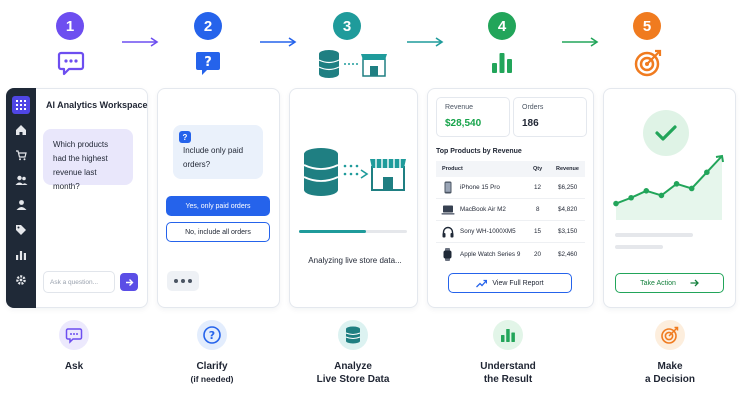  I want to click on step-4-number: 4, so click(502, 26).